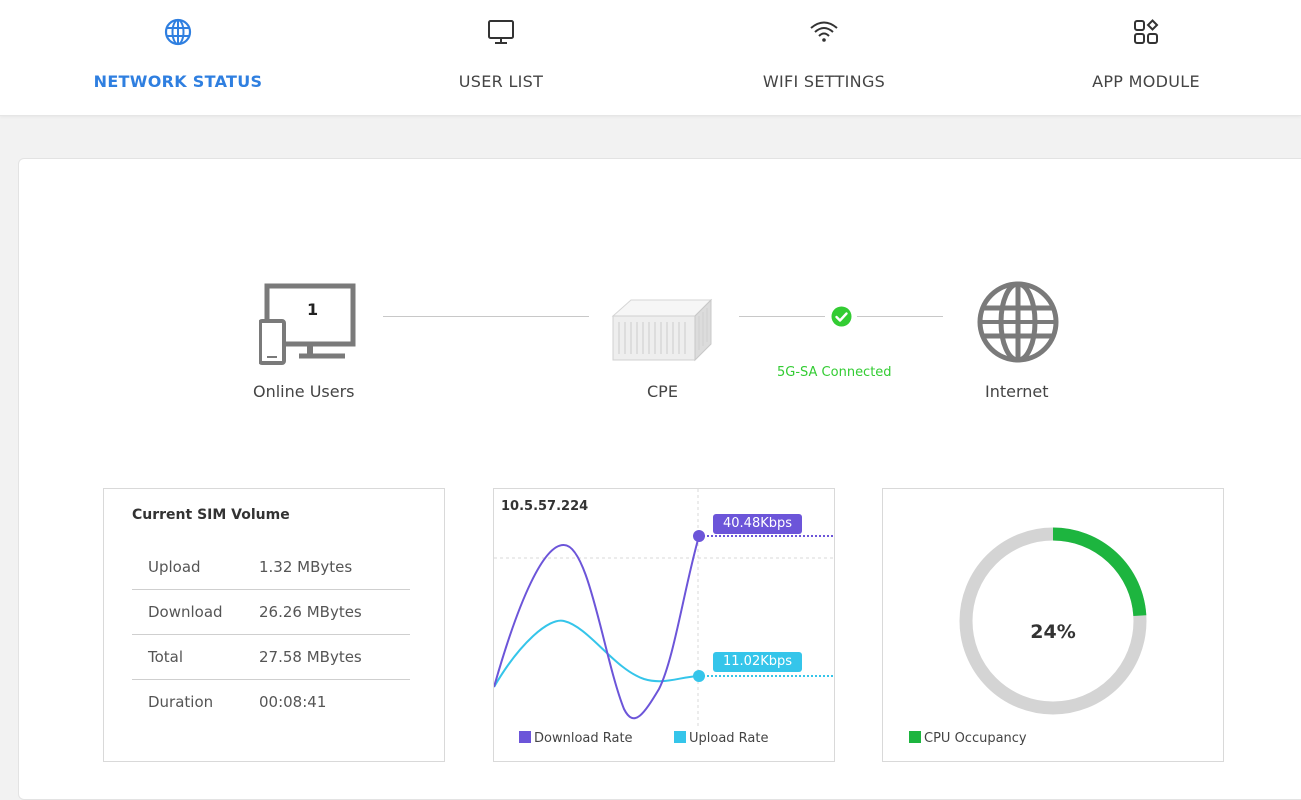 The width and height of the screenshot is (1301, 800). What do you see at coordinates (501, 81) in the screenshot?
I see `tab-user-list-label: USER LIST` at bounding box center [501, 81].